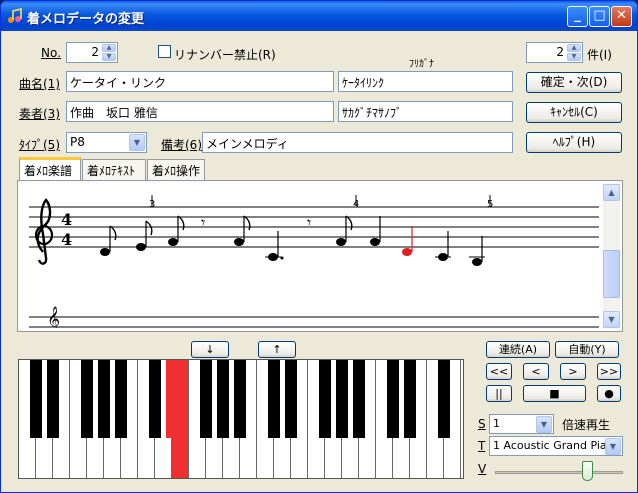  I want to click on tab-text: 着ﾒﾛﾃｷｽﾄ, so click(114, 169).